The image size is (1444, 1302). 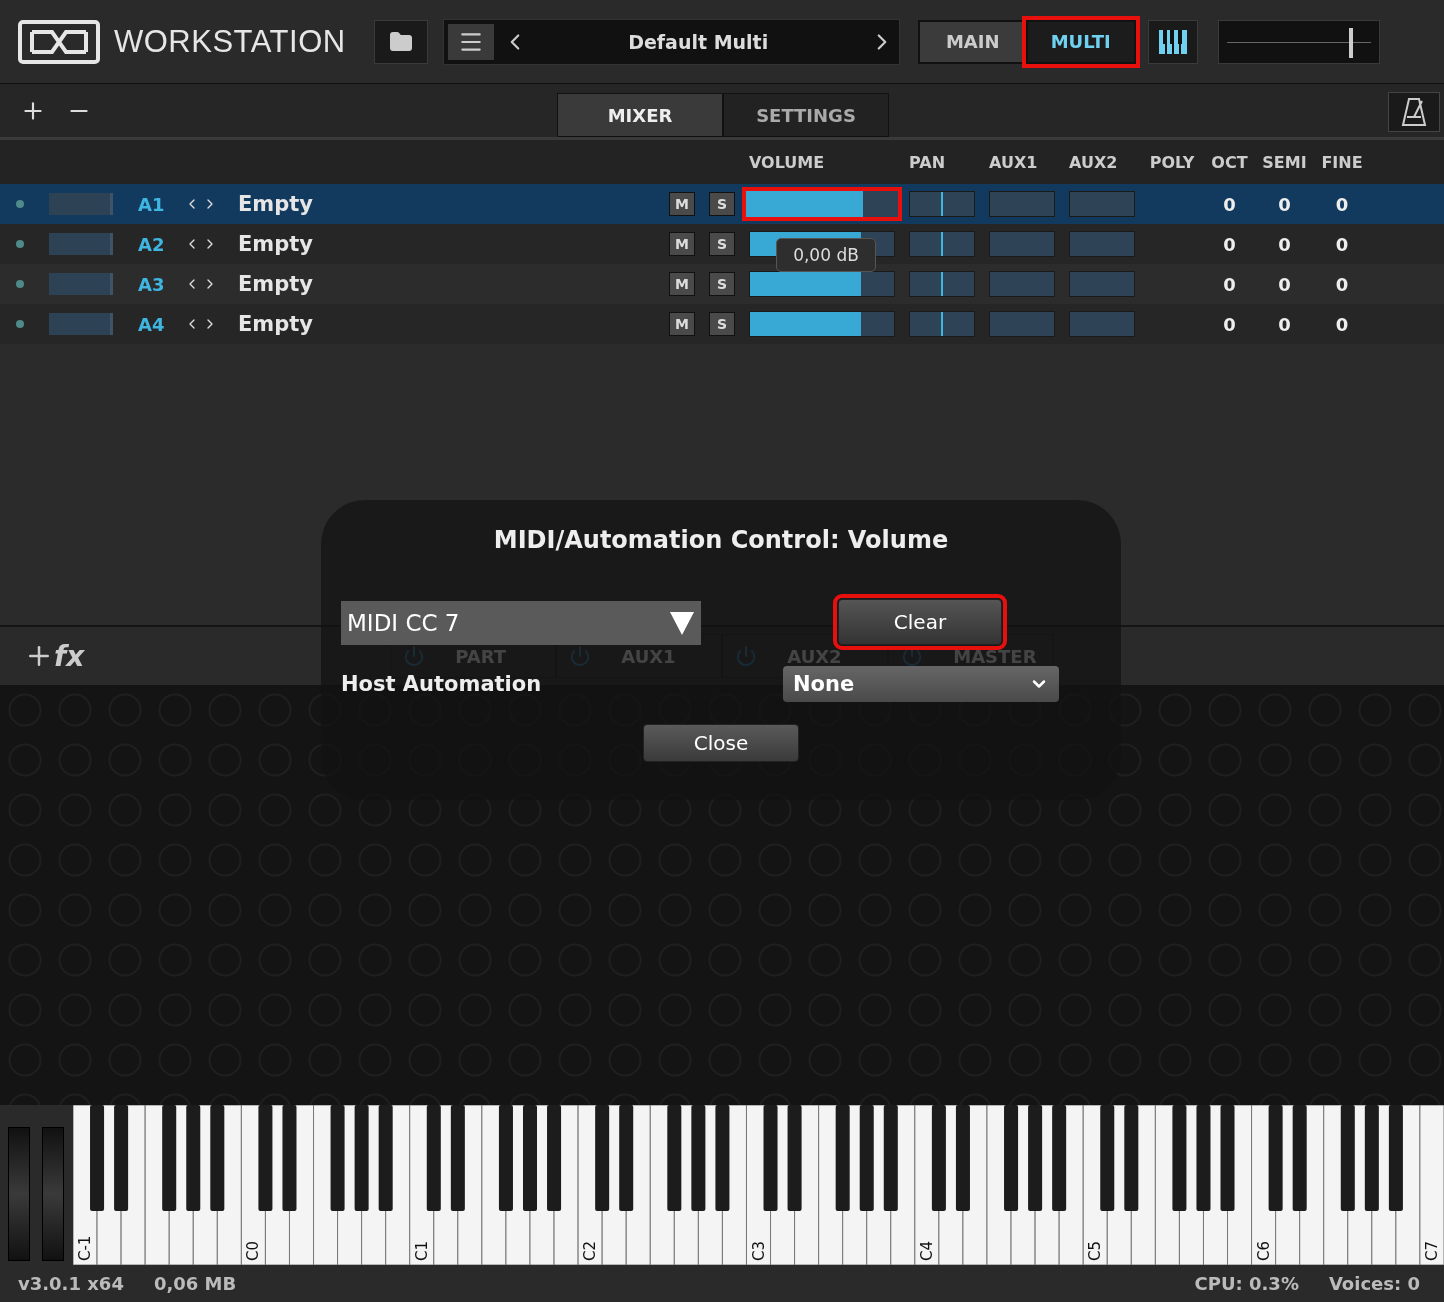 I want to click on dialog-title: MIDI/Automation Control: Volume, so click(x=721, y=539).